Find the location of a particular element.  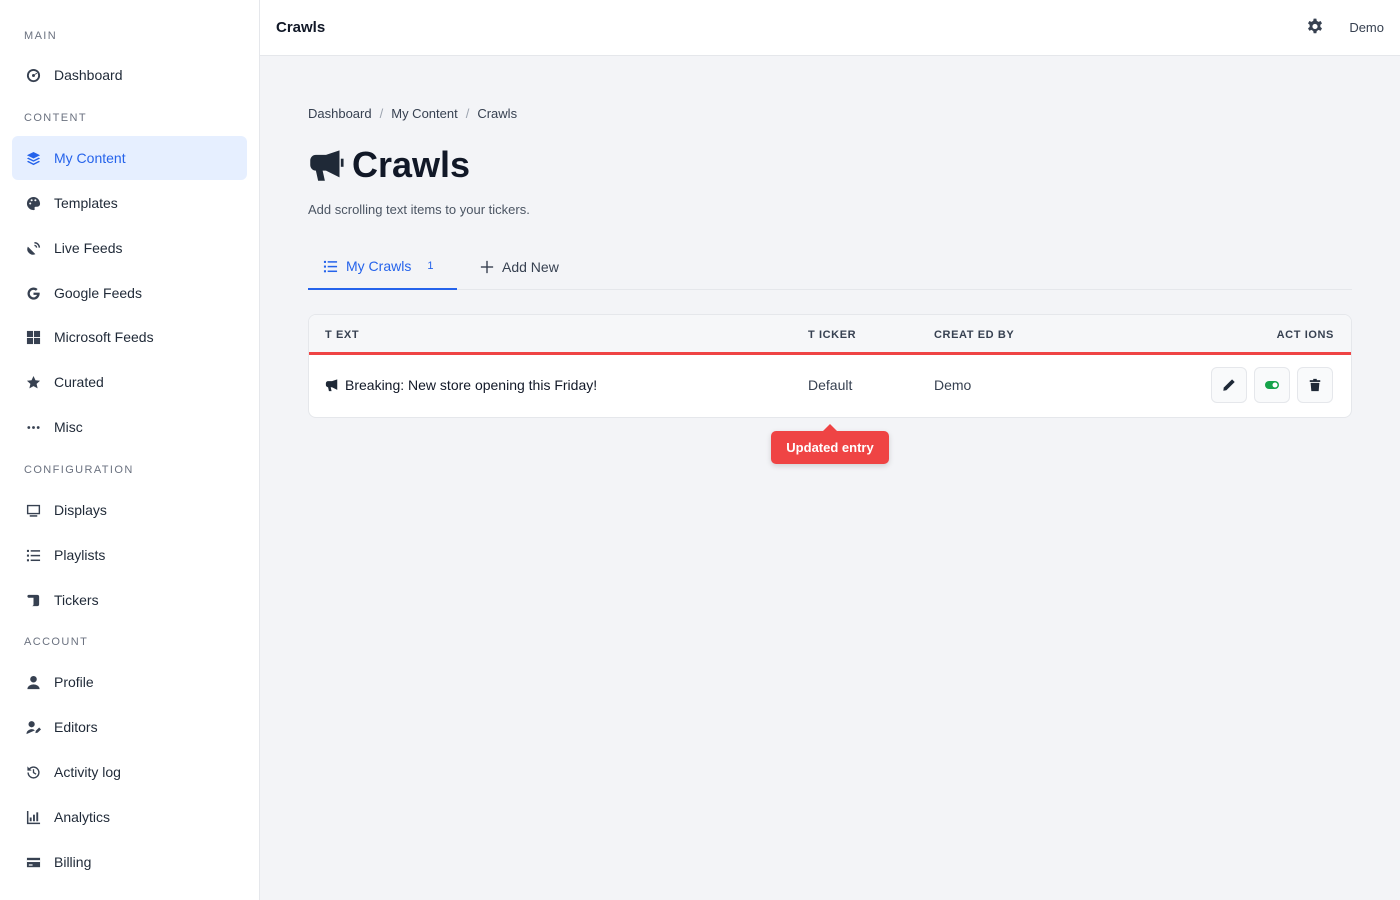

column-header-text: T EXT is located at coordinates (342, 335).